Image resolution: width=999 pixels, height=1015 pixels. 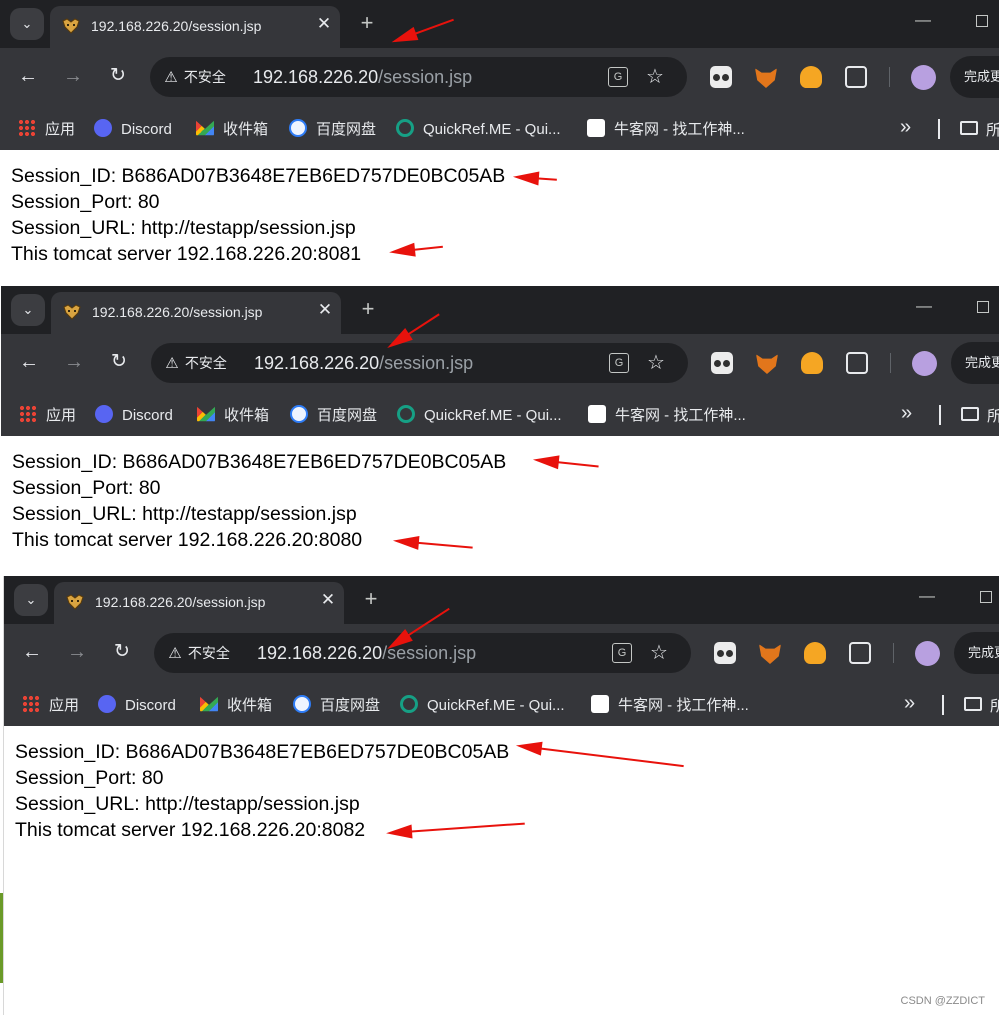 I want to click on bookmark-label: 百度网盘, so click(x=347, y=415).